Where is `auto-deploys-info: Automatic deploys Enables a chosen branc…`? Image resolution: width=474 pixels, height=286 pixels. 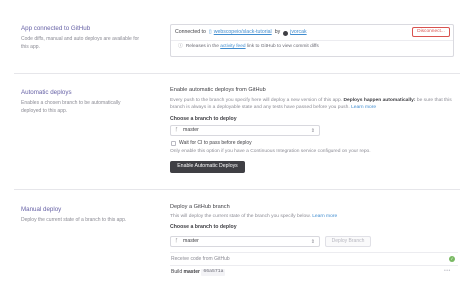
auto-deploys-info: Automatic deploys Enables a chosen branc… is located at coordinates (81, 102).